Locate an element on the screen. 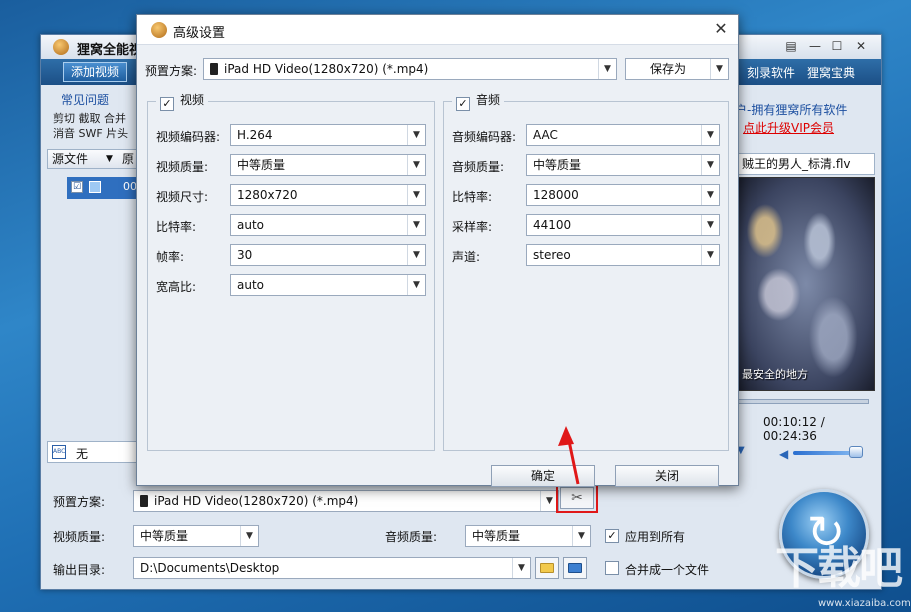  ok-button: 确定 is located at coordinates (543, 476).